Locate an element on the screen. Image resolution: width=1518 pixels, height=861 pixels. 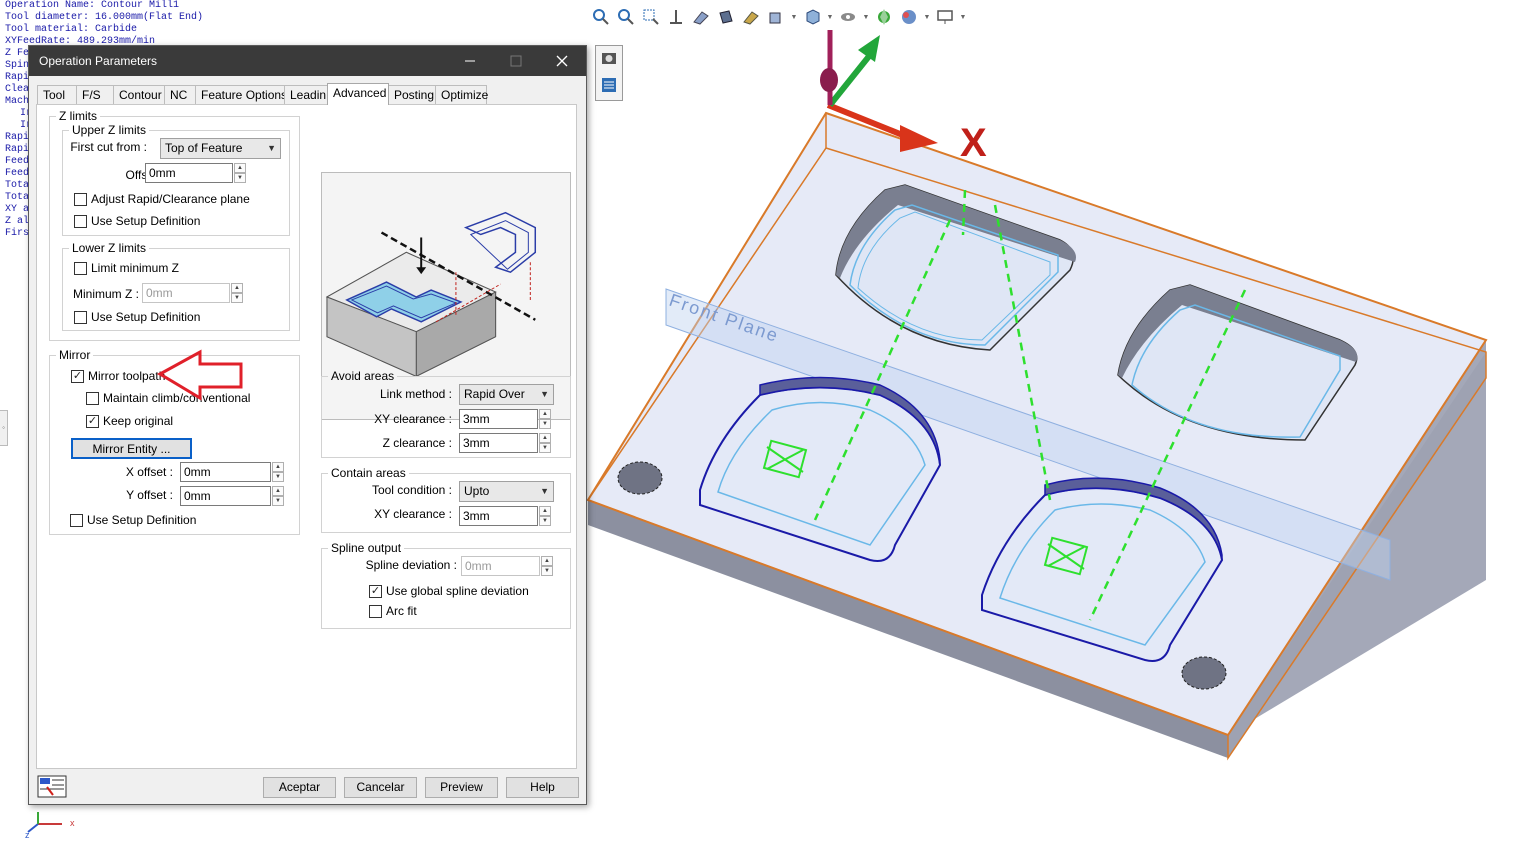
mirror-toolpath-checkbox: ✓ Mirror toolpath is located at coordinates (118, 376).